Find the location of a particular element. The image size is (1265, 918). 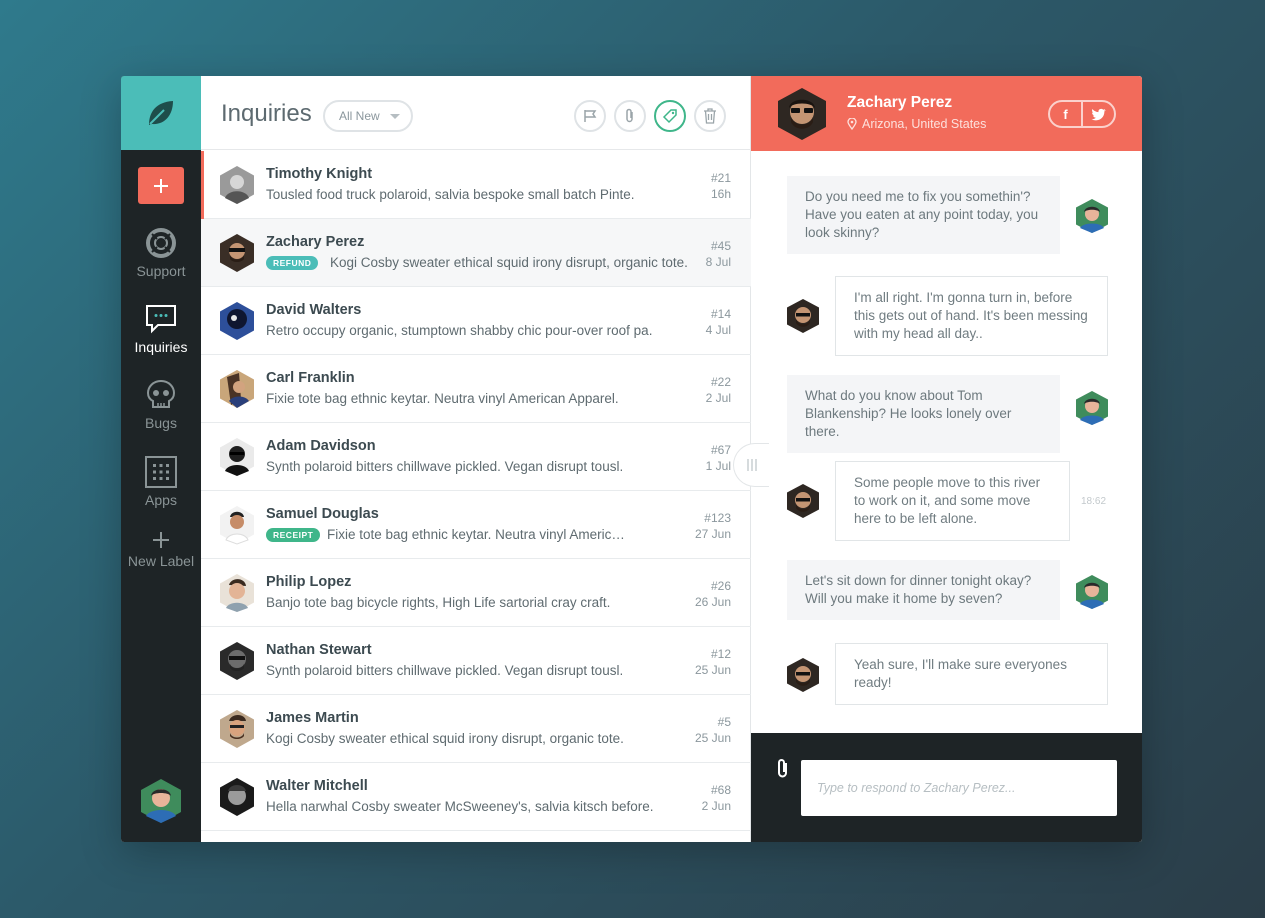

twitter-icon is located at coordinates (1098, 114).